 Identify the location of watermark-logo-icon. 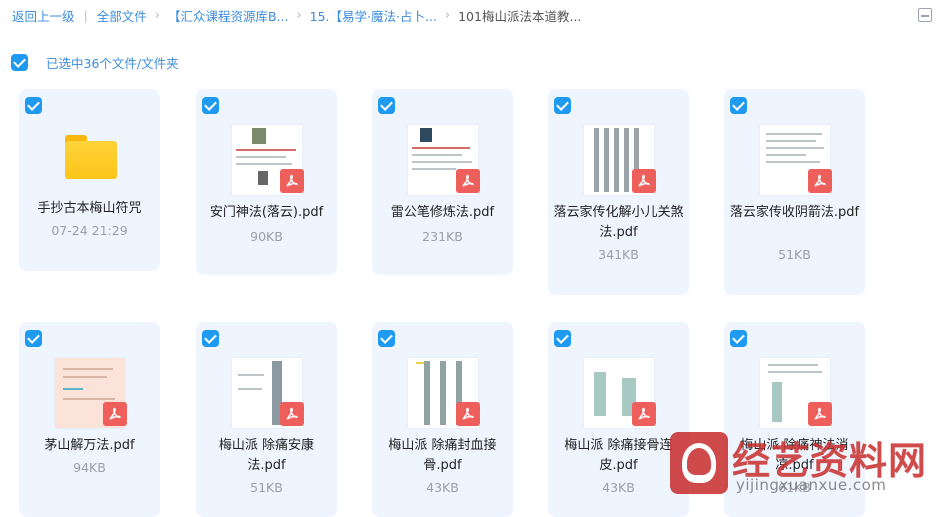
(699, 463).